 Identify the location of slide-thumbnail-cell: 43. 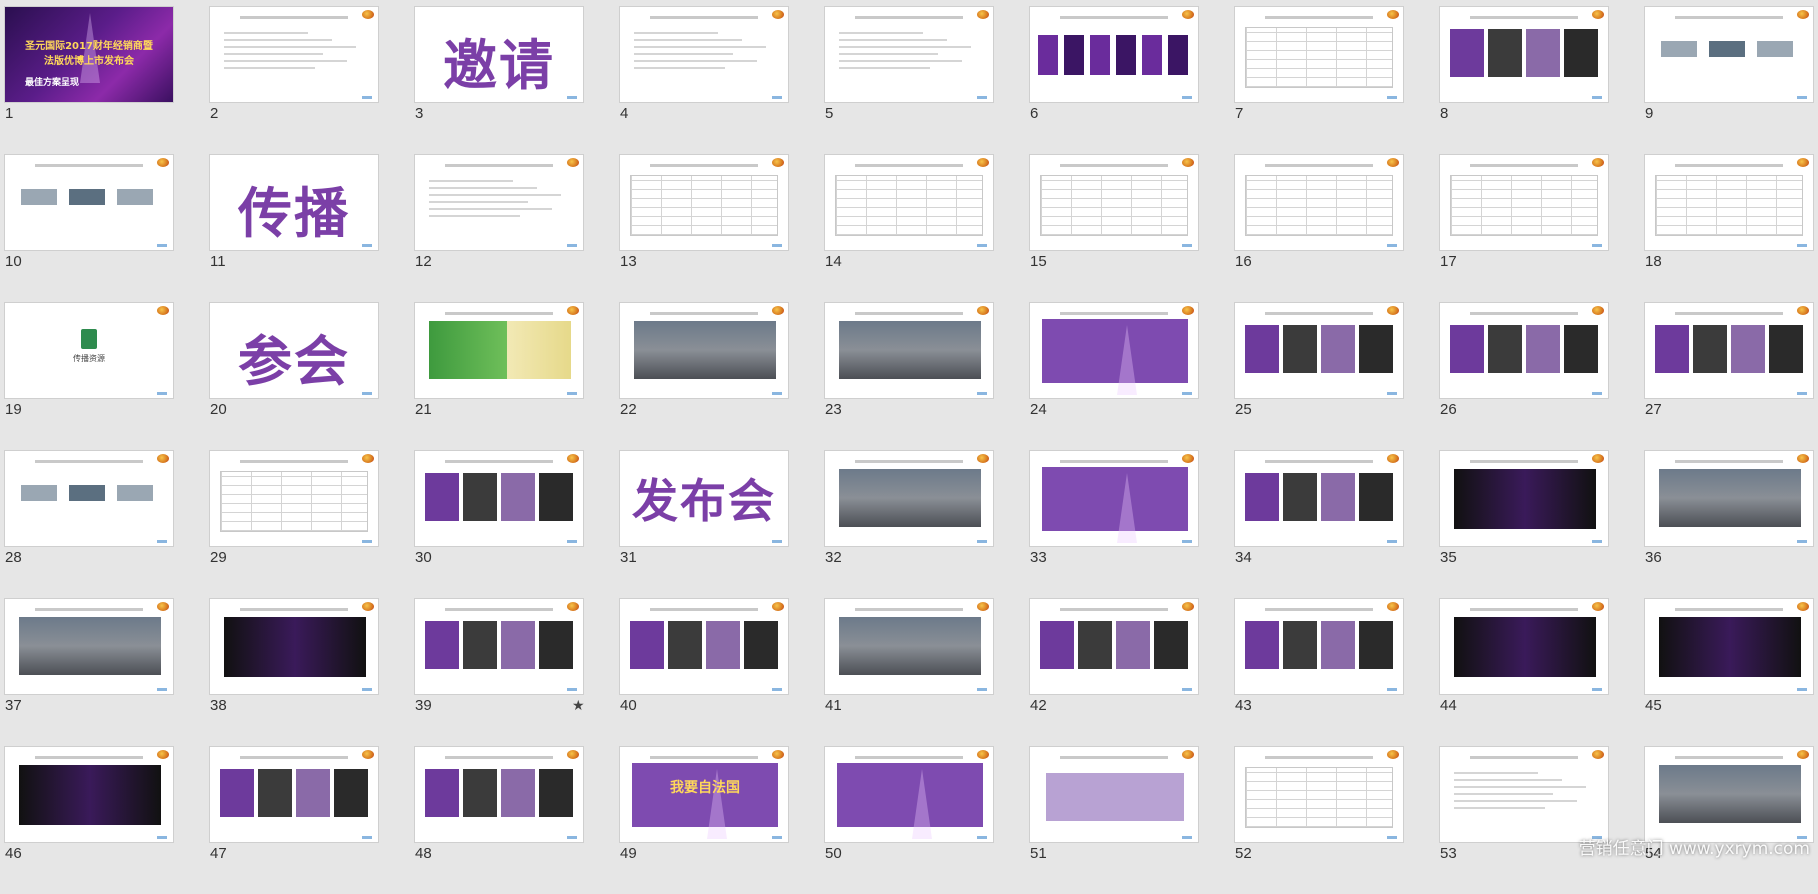
(1336, 672).